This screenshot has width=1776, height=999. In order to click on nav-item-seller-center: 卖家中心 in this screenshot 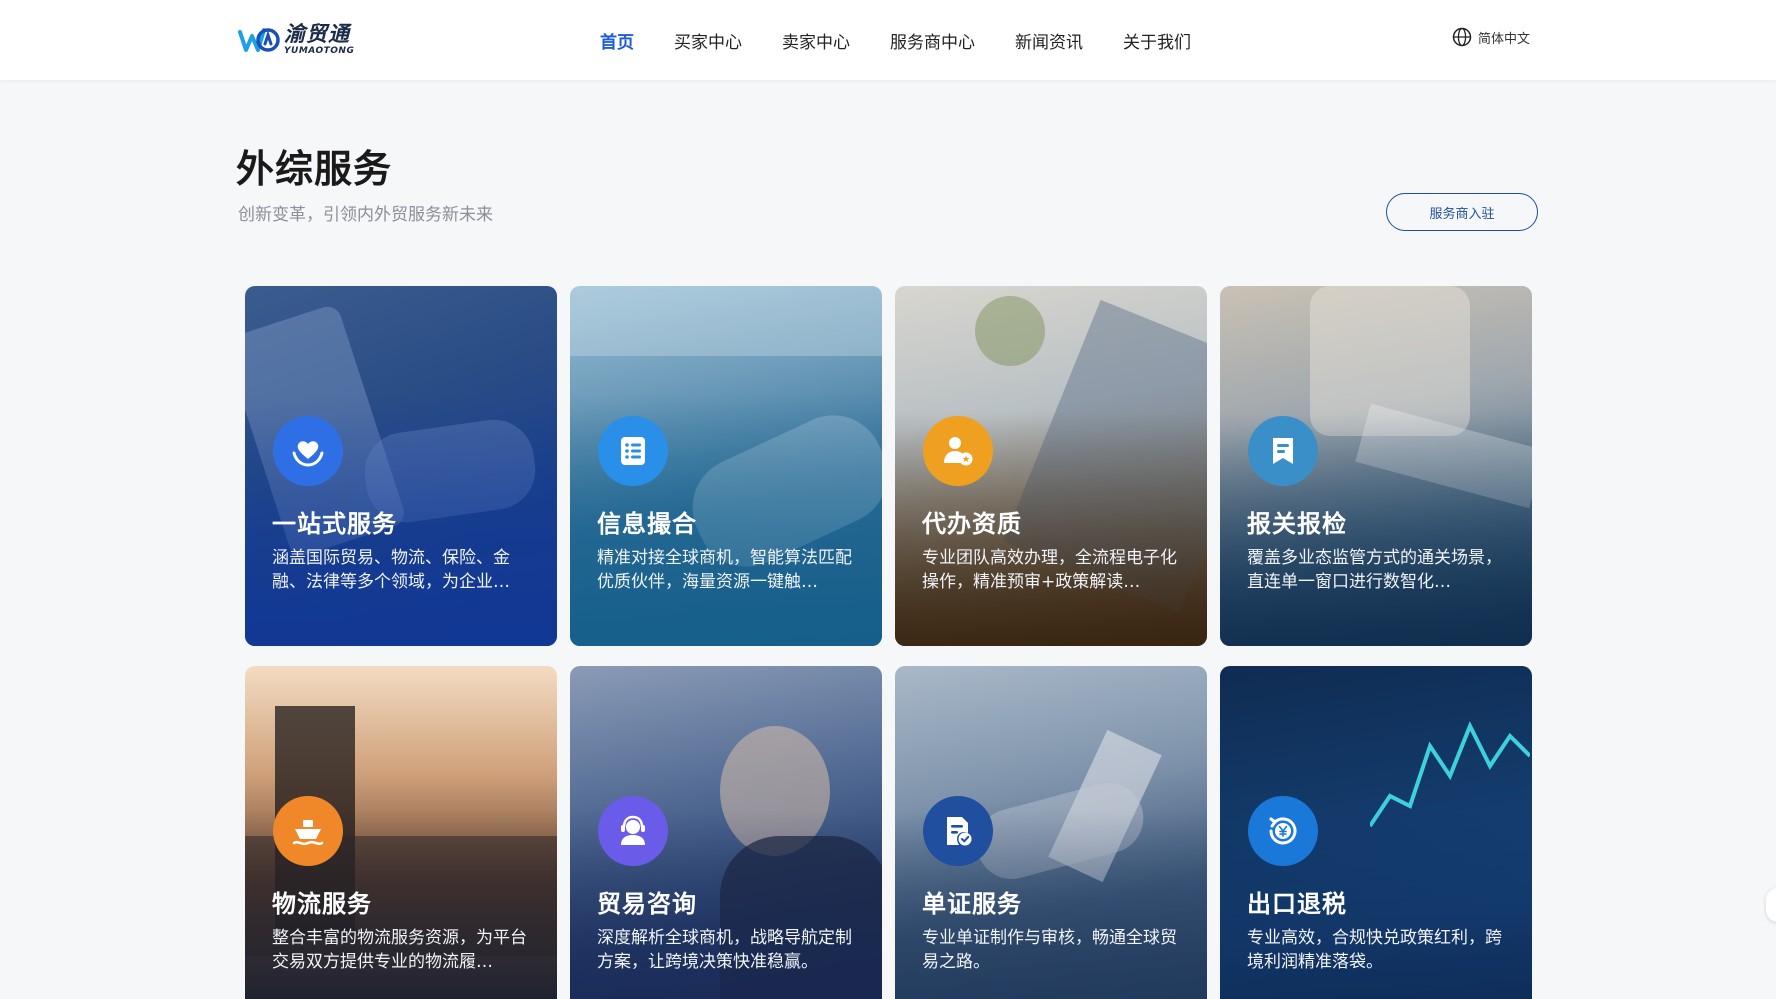, I will do `click(816, 40)`.